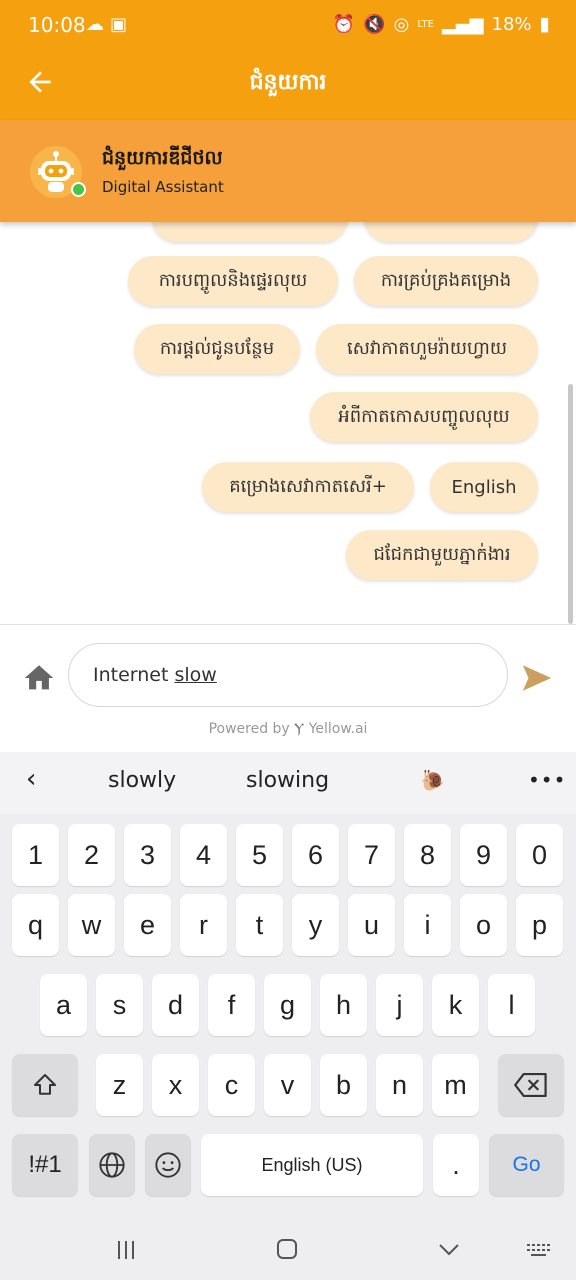  I want to click on letter-key: s, so click(119, 1005).